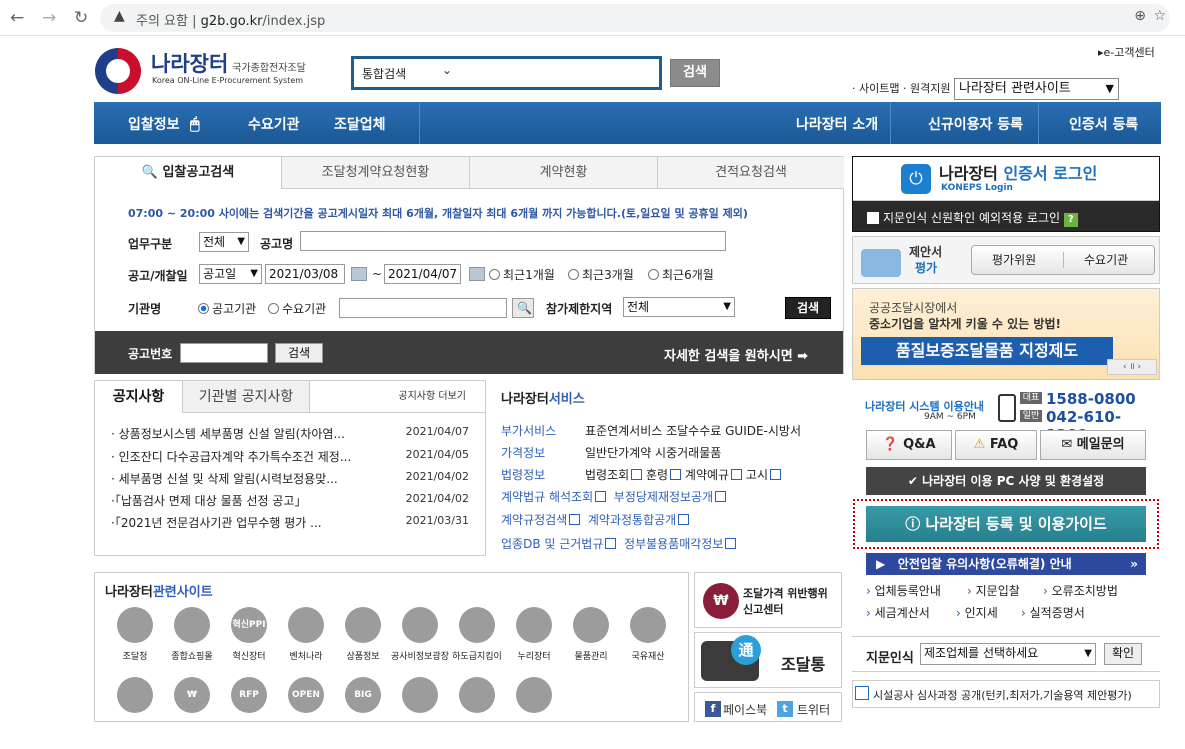 This screenshot has width=1185, height=749. What do you see at coordinates (909, 445) in the screenshot?
I see `qa-button: ❓ Q&A` at bounding box center [909, 445].